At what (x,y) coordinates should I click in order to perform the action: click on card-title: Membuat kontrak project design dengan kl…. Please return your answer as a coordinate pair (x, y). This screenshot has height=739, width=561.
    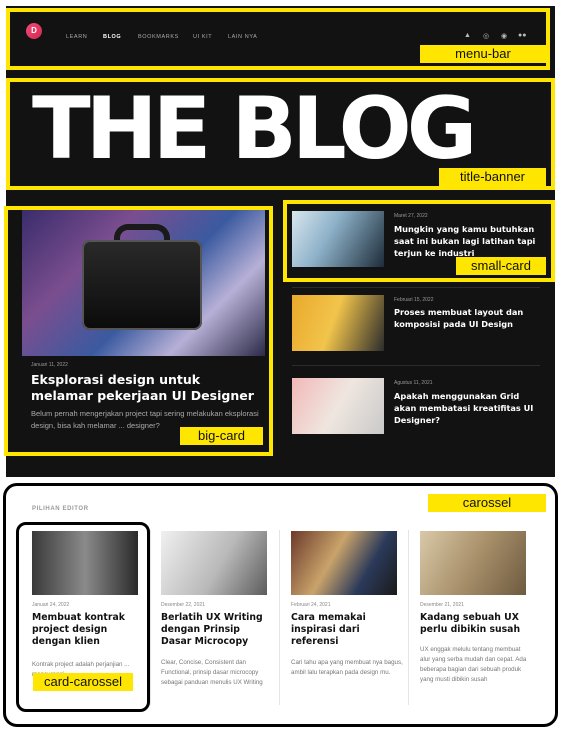
    Looking at the image, I should click on (88, 630).